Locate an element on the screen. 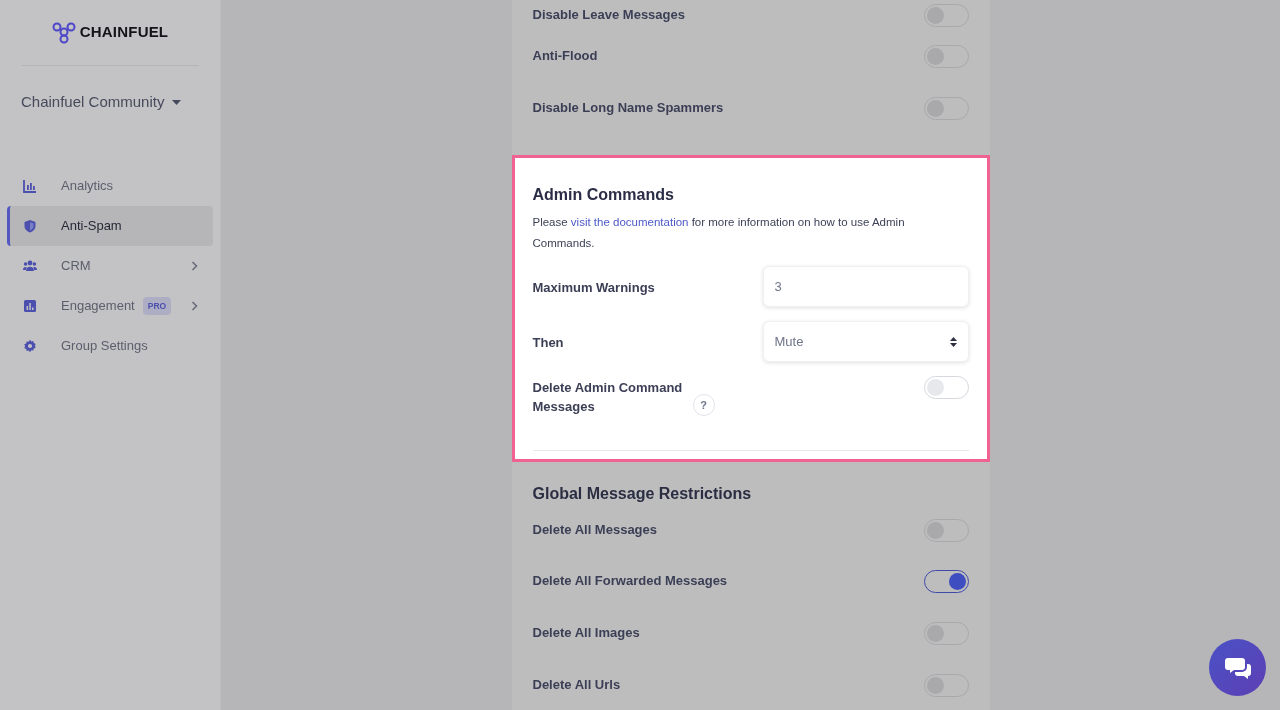 This screenshot has width=1280, height=710. documentation-link: visit the documentation is located at coordinates (629, 222).